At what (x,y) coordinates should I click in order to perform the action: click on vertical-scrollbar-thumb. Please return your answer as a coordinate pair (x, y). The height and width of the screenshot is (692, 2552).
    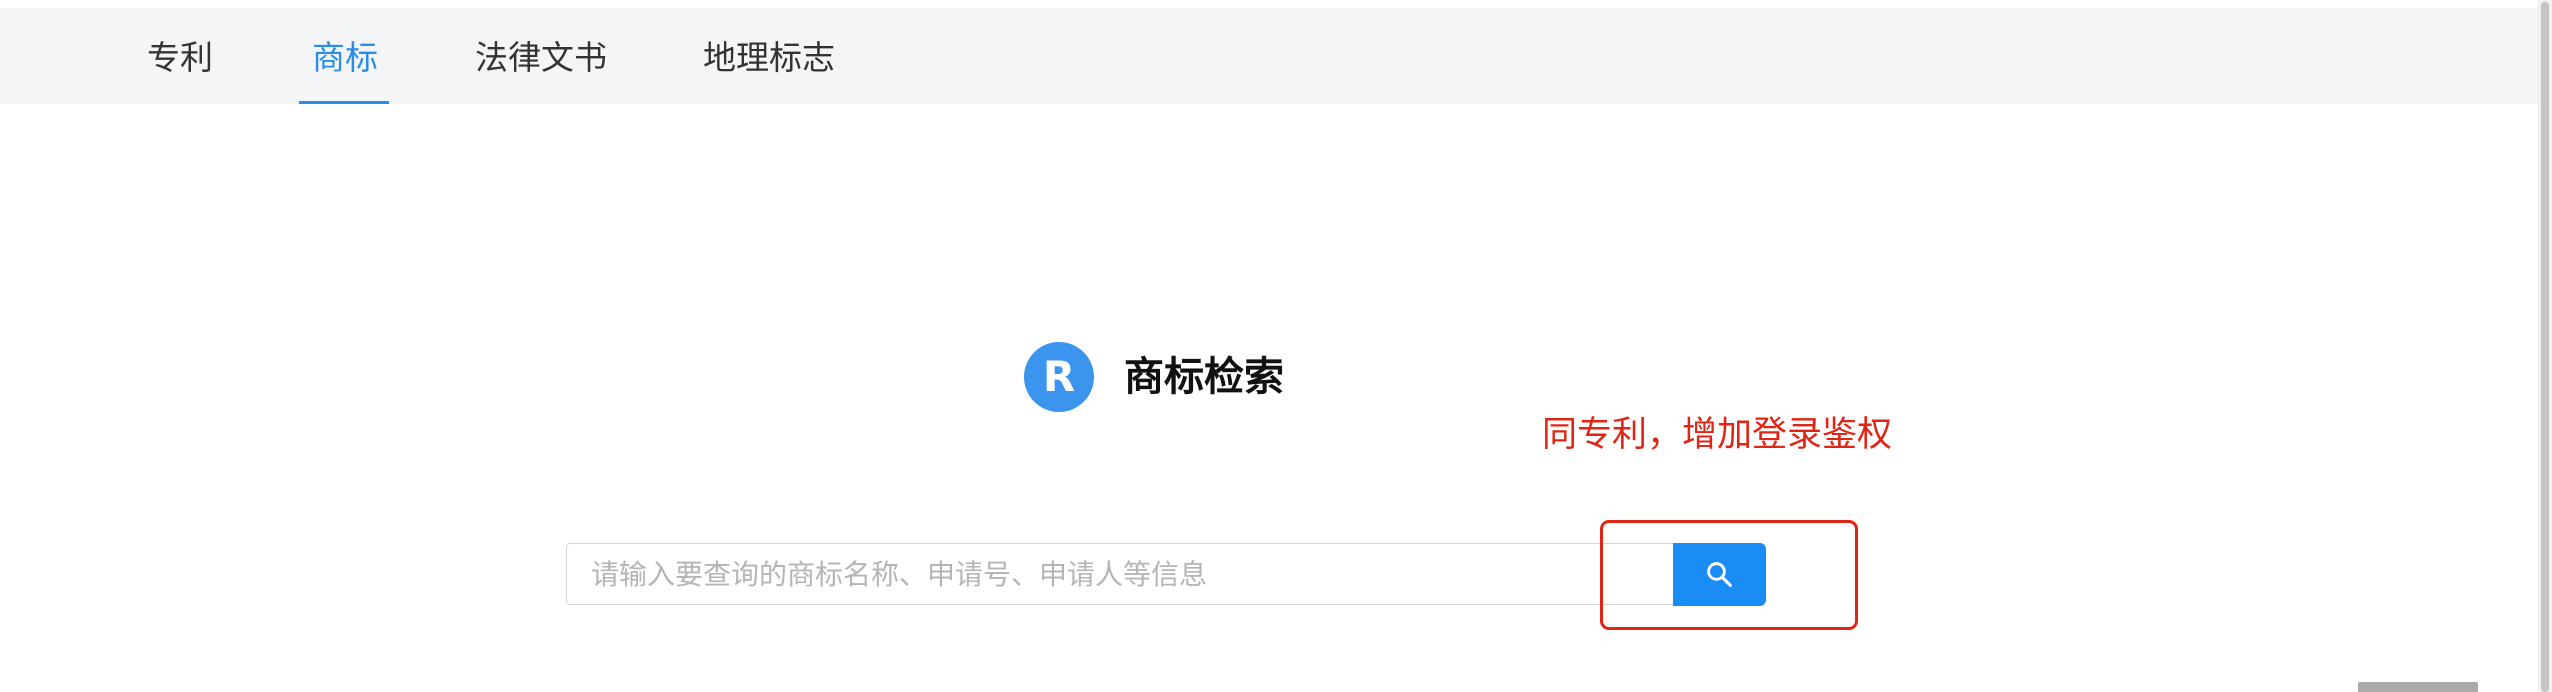
    Looking at the image, I should click on (2545, 347).